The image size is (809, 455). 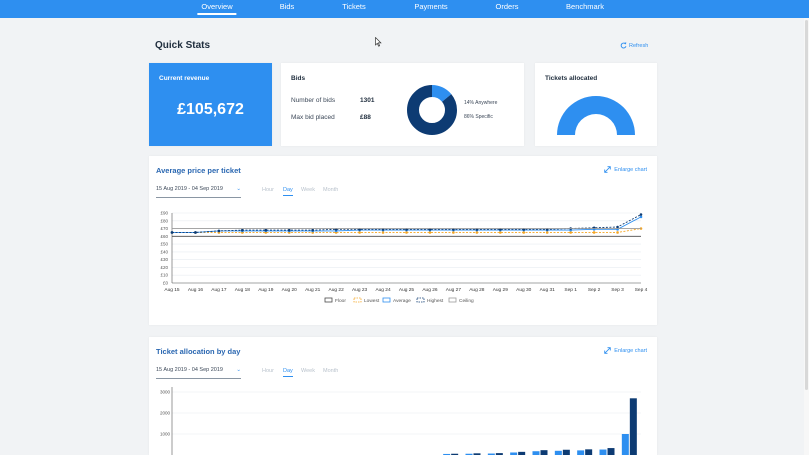 I want to click on x-tick-label: Aug 27, so click(x=454, y=290).